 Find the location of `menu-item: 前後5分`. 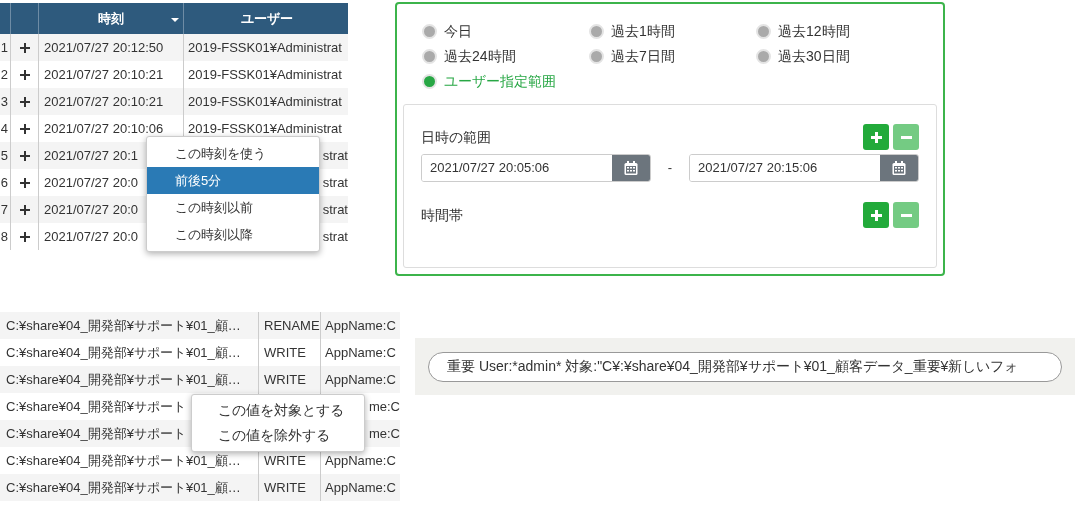

menu-item: 前後5分 is located at coordinates (233, 180).